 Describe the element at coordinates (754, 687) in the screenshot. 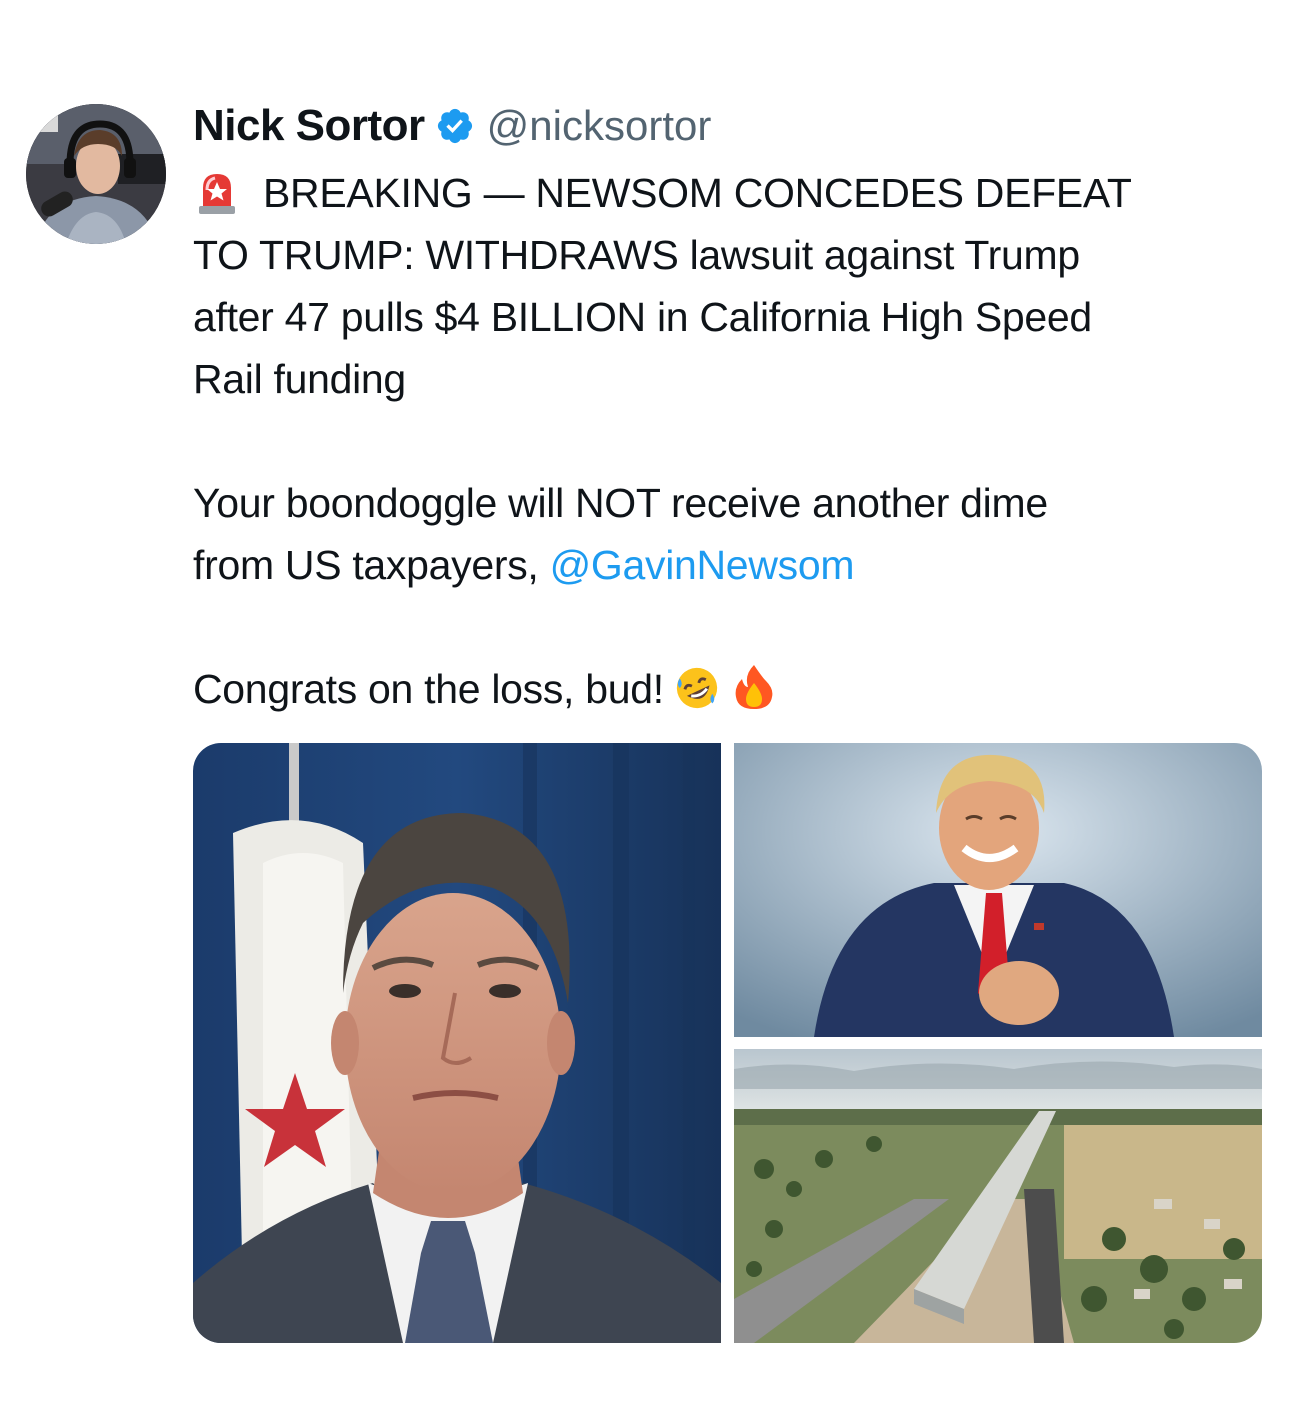

I see `fire-icon` at that location.